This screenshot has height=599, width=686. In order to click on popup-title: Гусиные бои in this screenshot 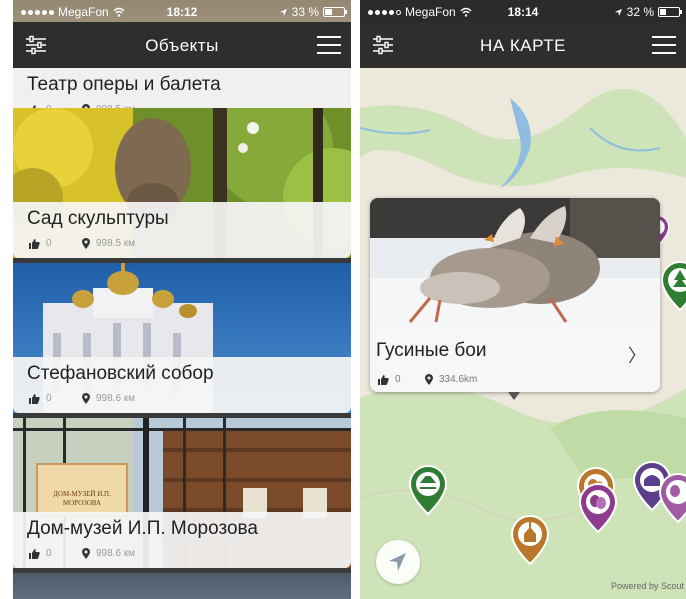, I will do `click(431, 350)`.